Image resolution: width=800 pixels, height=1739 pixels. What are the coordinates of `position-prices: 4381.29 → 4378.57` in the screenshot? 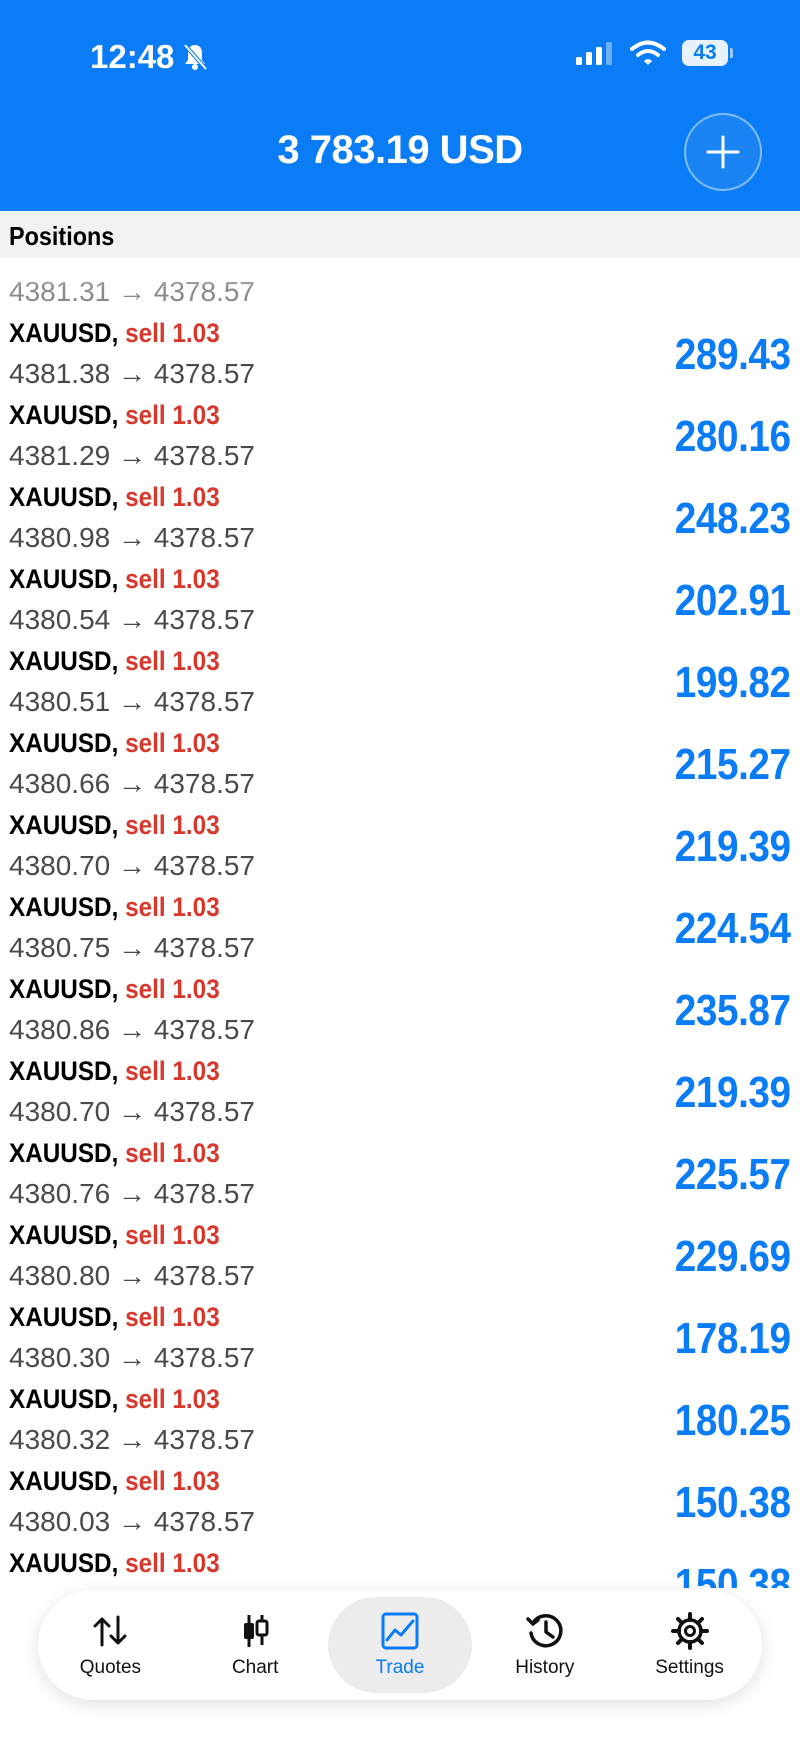 It's located at (132, 455).